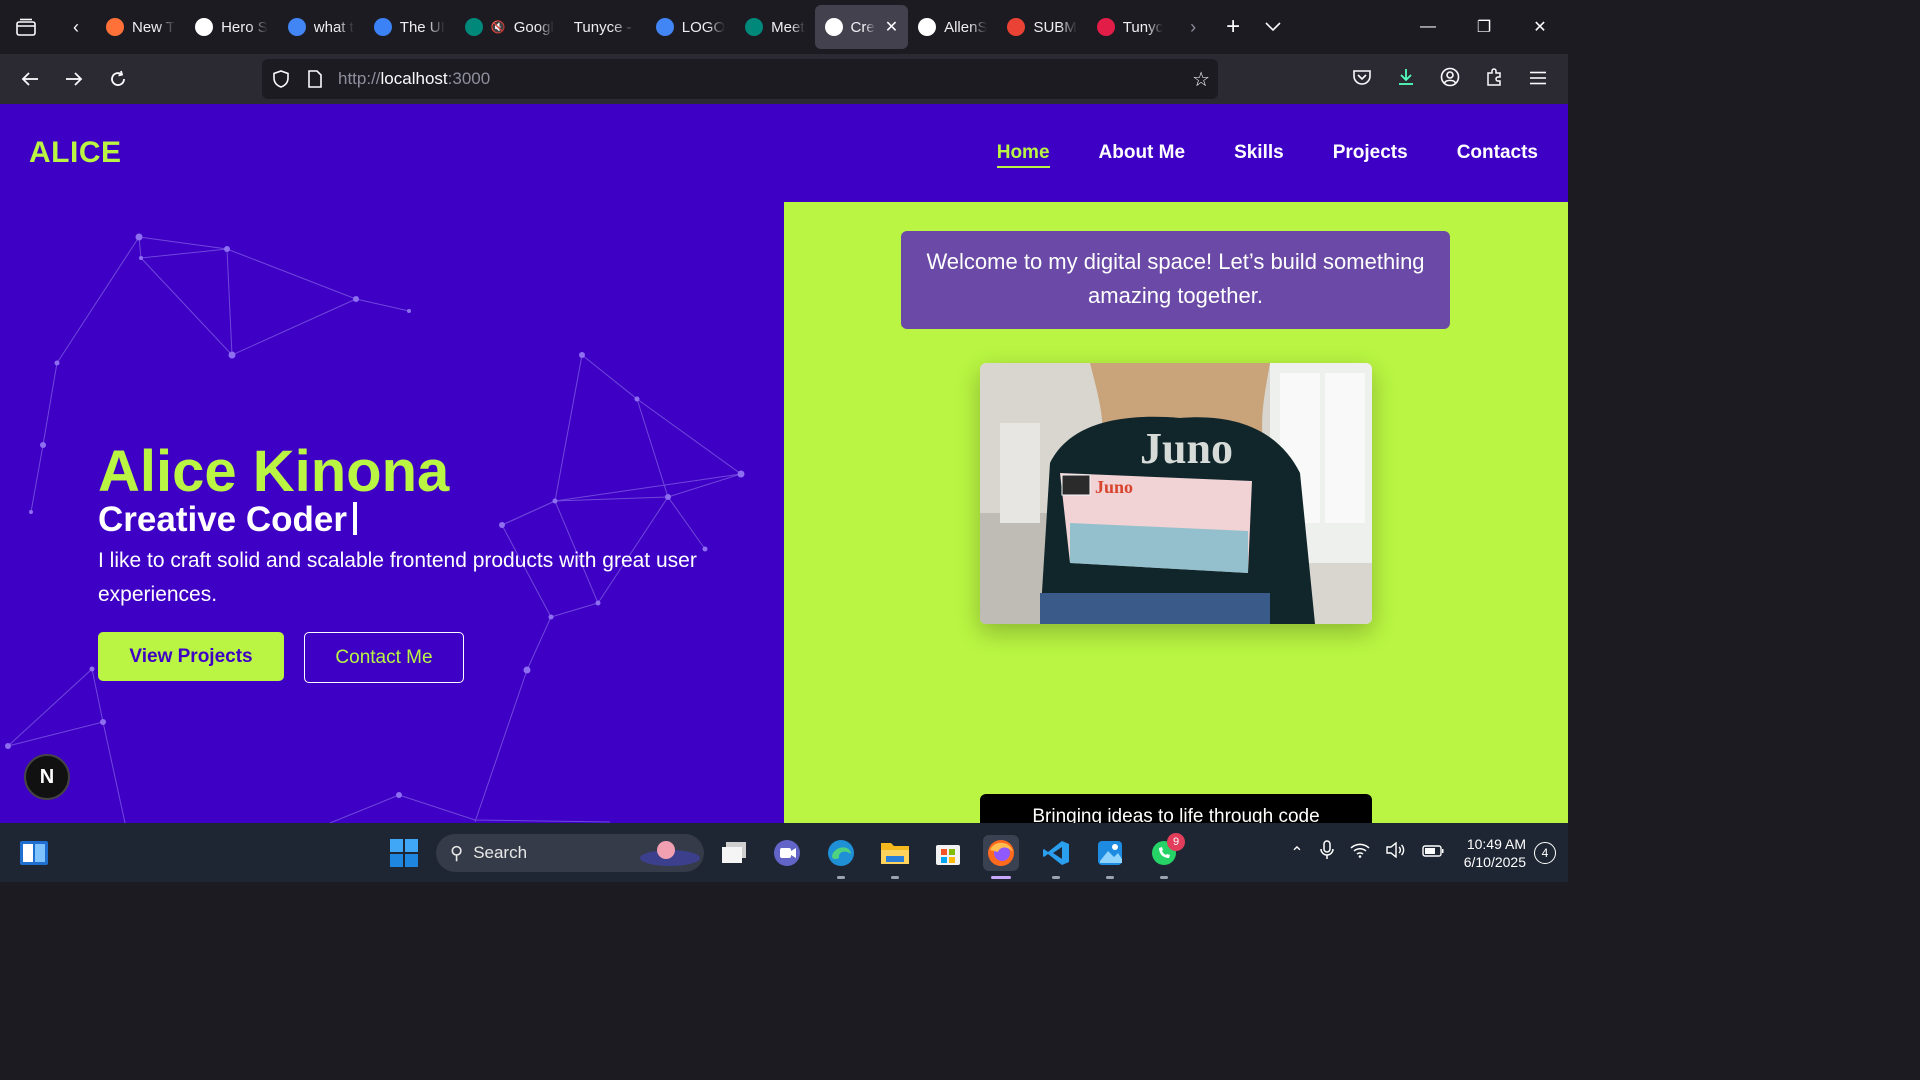 The width and height of the screenshot is (1920, 1080). Describe the element at coordinates (1105, 27) in the screenshot. I see `app-icon` at that location.